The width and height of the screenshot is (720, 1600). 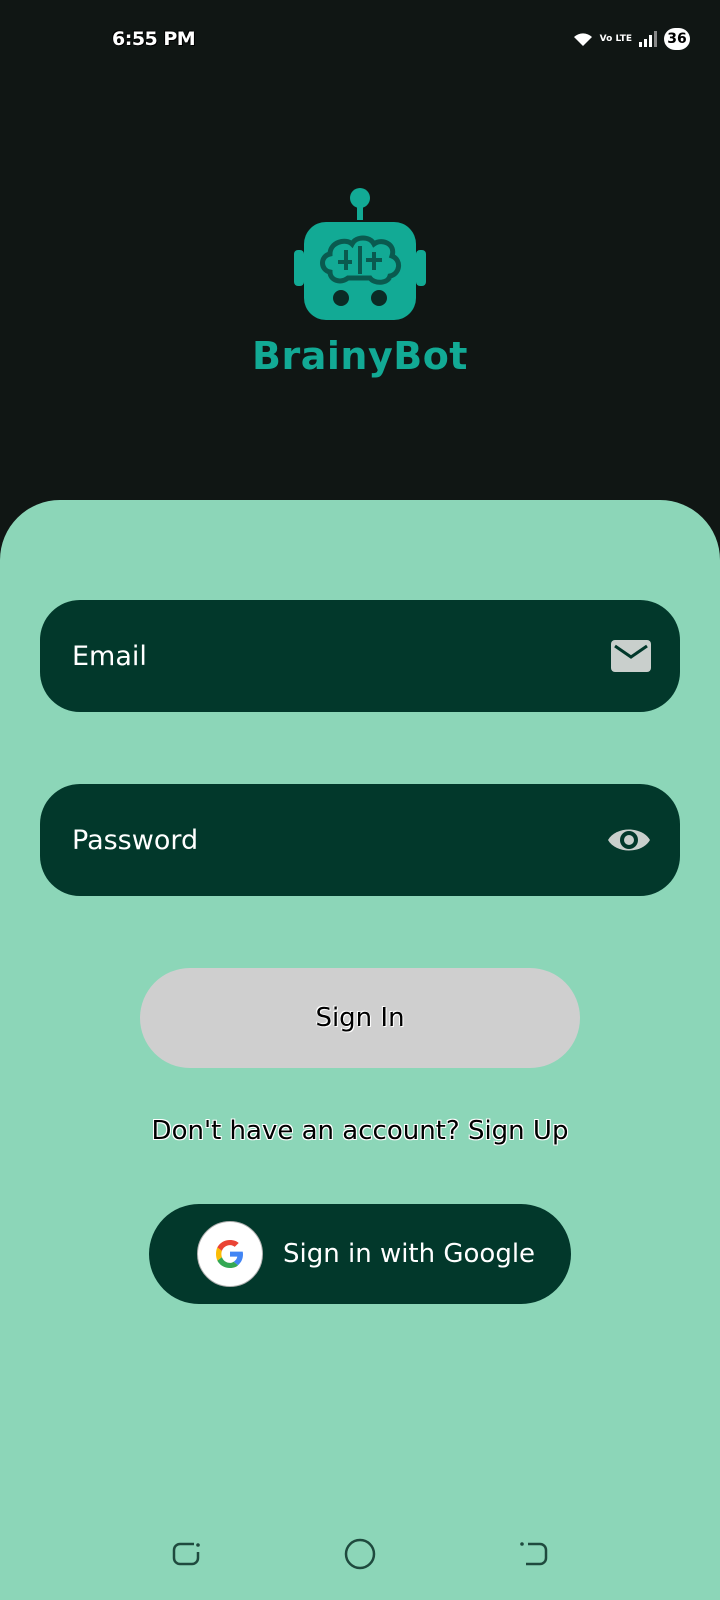 What do you see at coordinates (154, 39) in the screenshot?
I see `status-time: 6:55 PM` at bounding box center [154, 39].